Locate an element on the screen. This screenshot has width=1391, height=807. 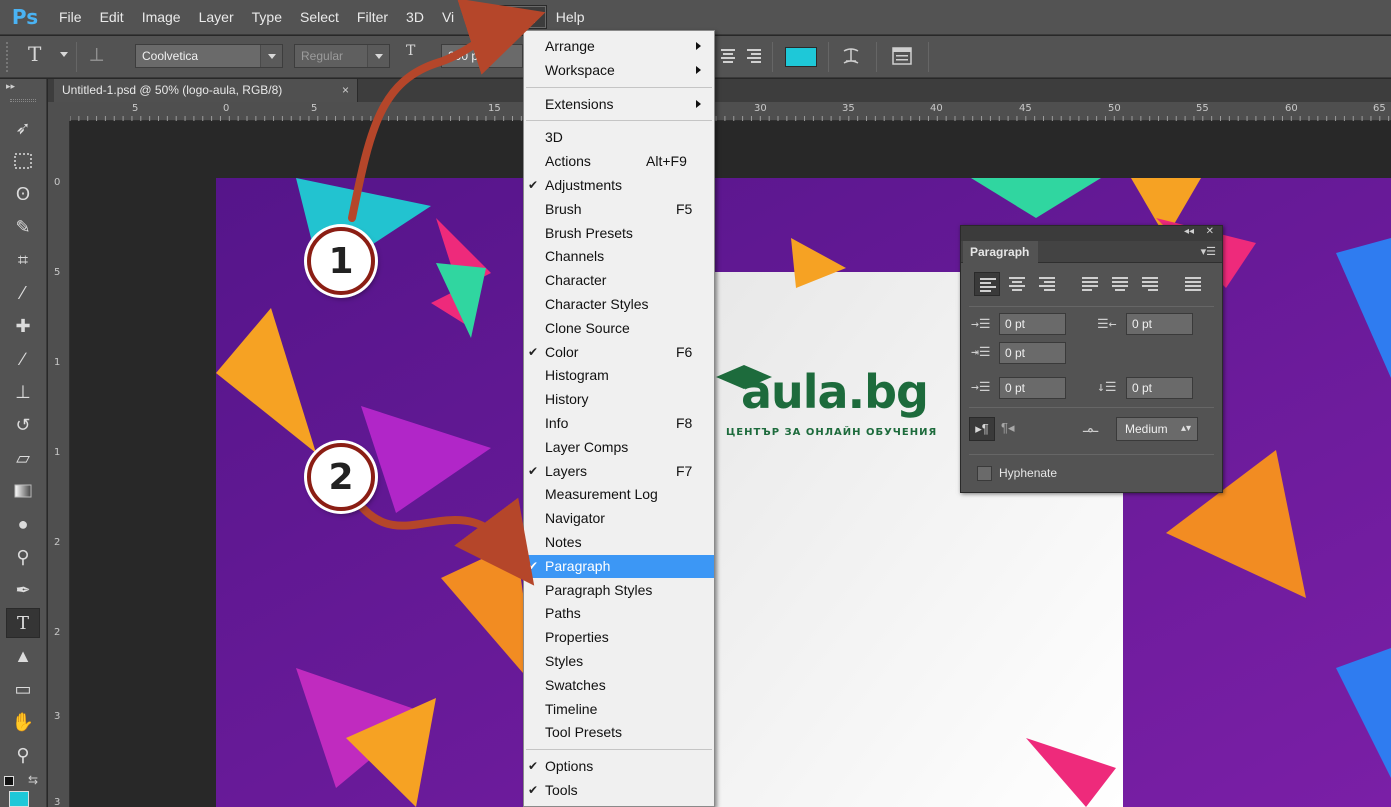
justify-last-left-icon is located at coordinates (1090, 284).